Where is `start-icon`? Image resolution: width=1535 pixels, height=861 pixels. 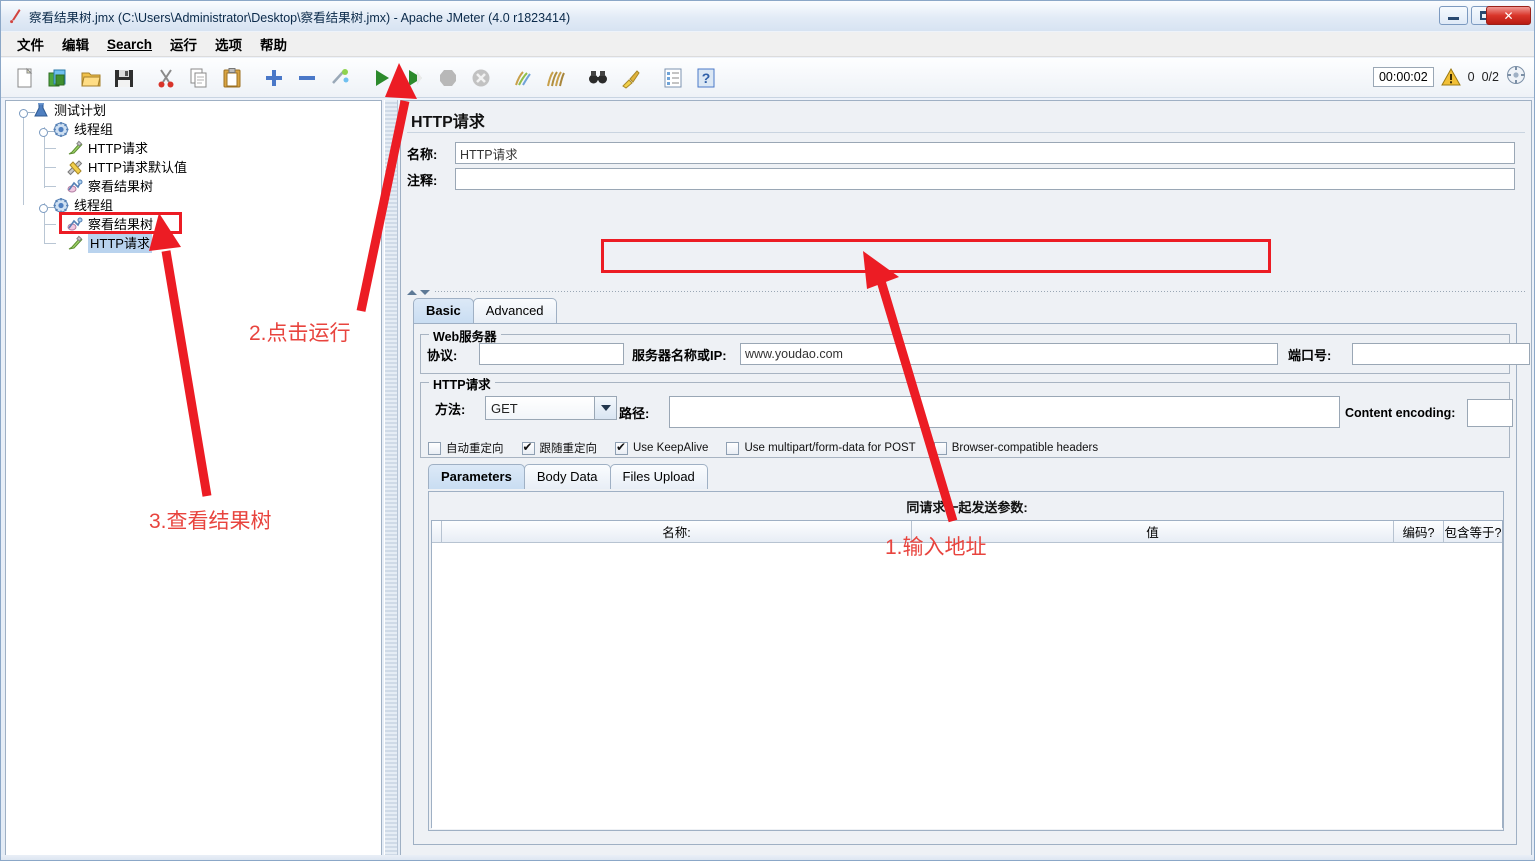
start-icon is located at coordinates (382, 78).